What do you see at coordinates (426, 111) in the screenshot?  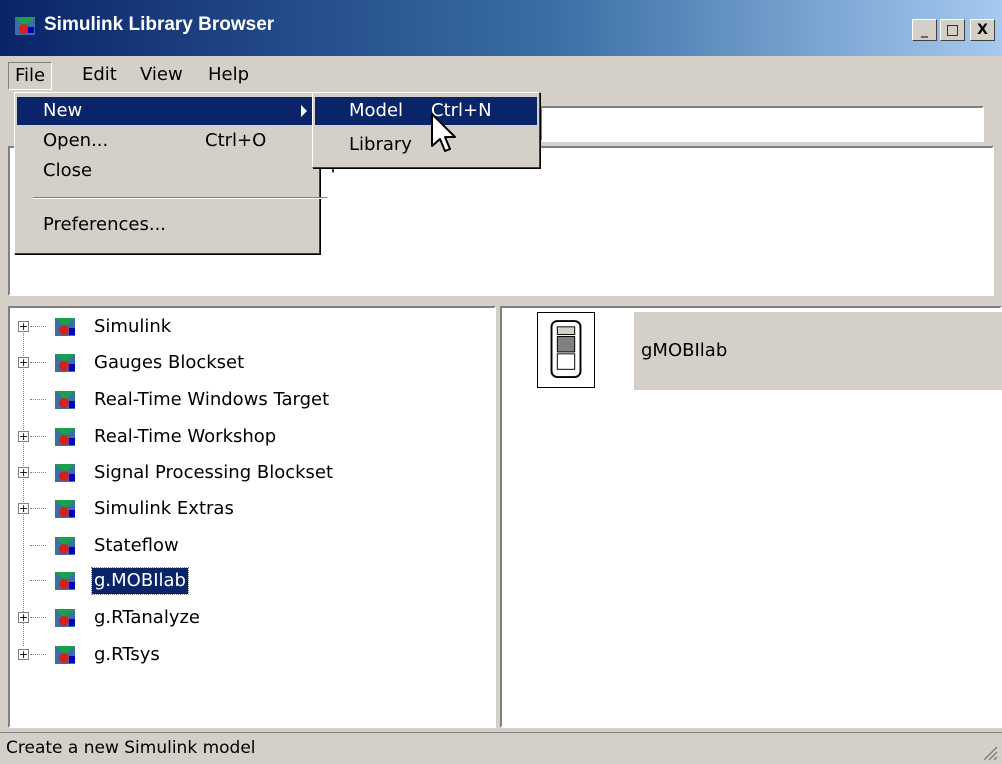 I see `menu-item-model: Model Ctrl+N` at bounding box center [426, 111].